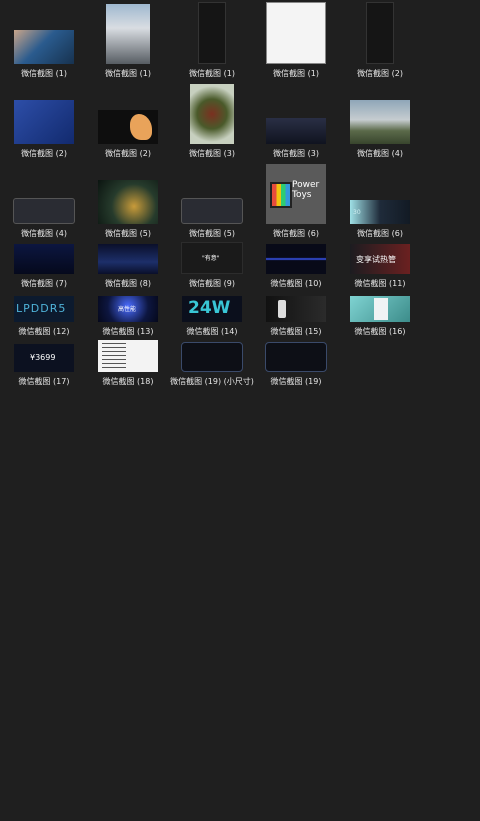 This screenshot has height=821, width=480. I want to click on powertoys-logo-icon, so click(281, 195).